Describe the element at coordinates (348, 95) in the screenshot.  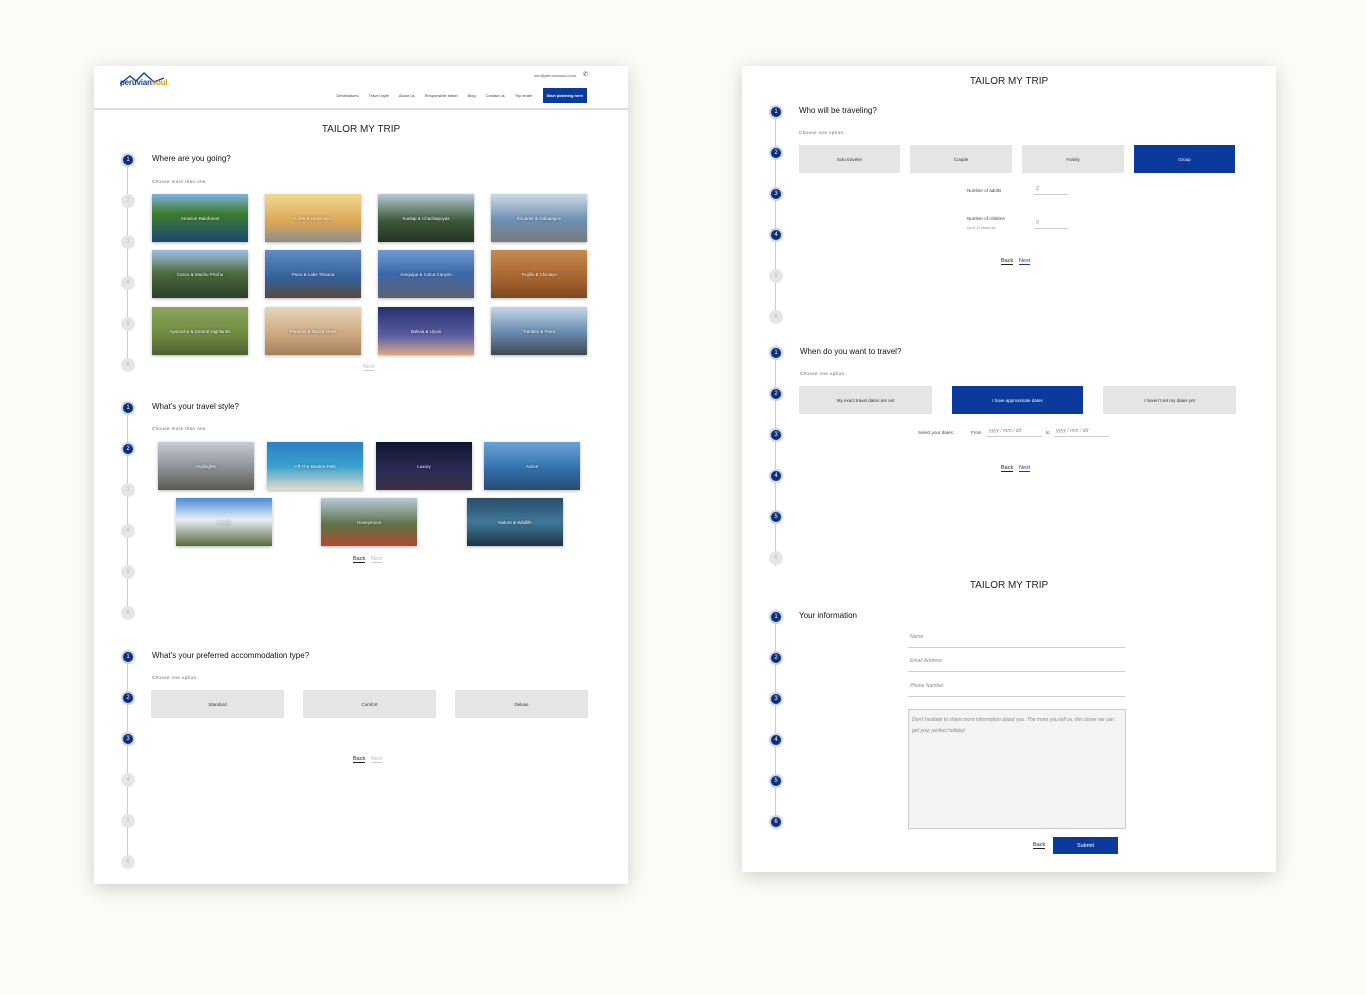
I see `nav-destinations: Destinations` at that location.